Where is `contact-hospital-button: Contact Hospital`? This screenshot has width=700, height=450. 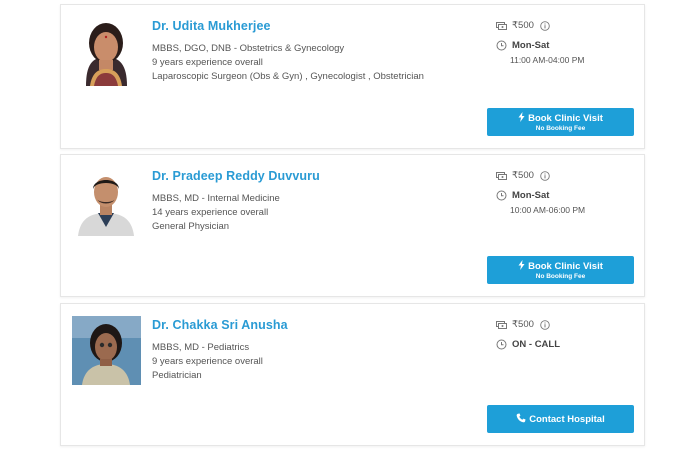
contact-hospital-button: Contact Hospital is located at coordinates (560, 419).